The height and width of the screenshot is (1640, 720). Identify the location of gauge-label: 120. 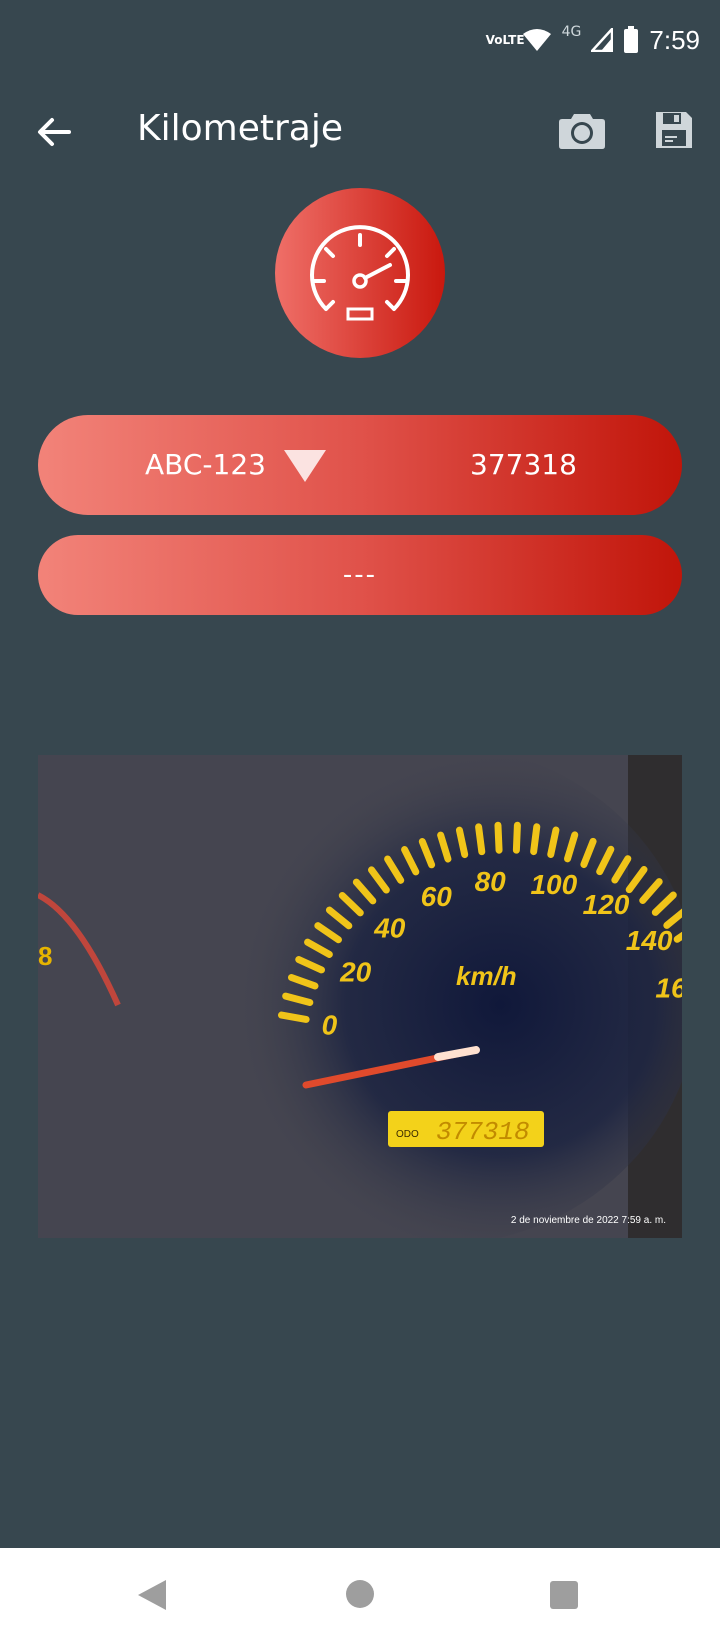
(606, 904).